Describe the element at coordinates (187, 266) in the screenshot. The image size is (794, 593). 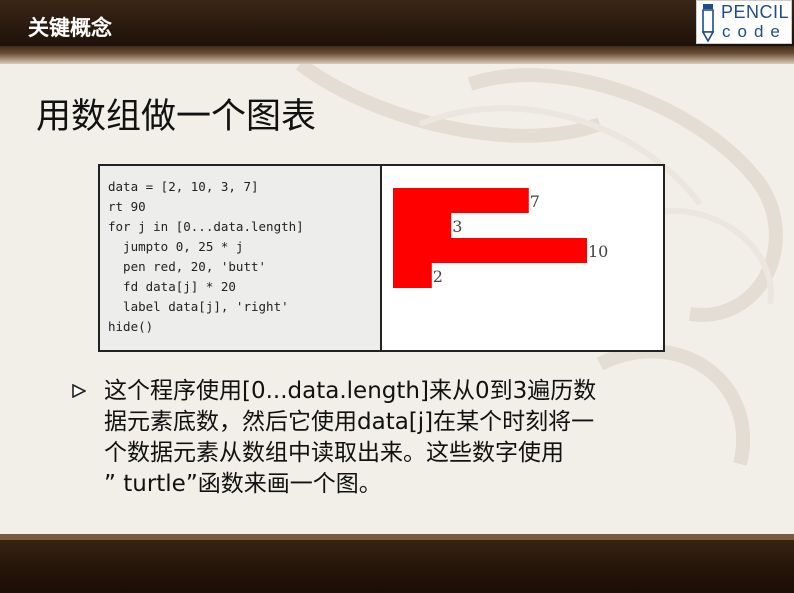
I see `code-line: pen red, 20, 'butt'` at that location.